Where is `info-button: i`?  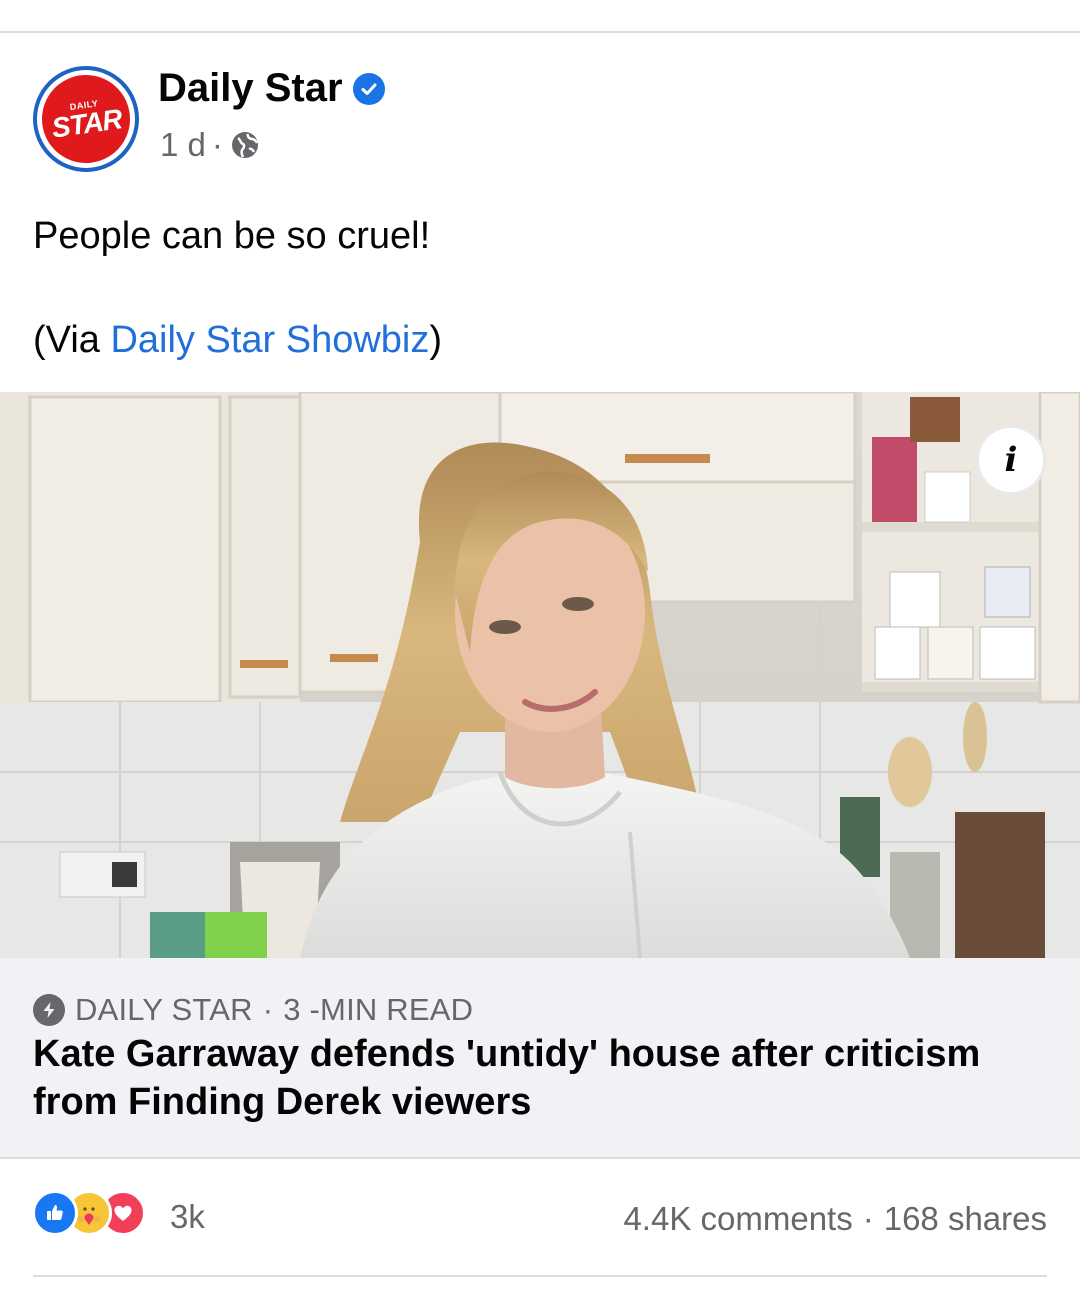 info-button: i is located at coordinates (1011, 460).